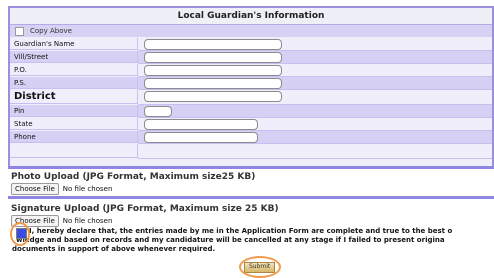 The image size is (494, 278). I want to click on vill-street-input, so click(213, 57).